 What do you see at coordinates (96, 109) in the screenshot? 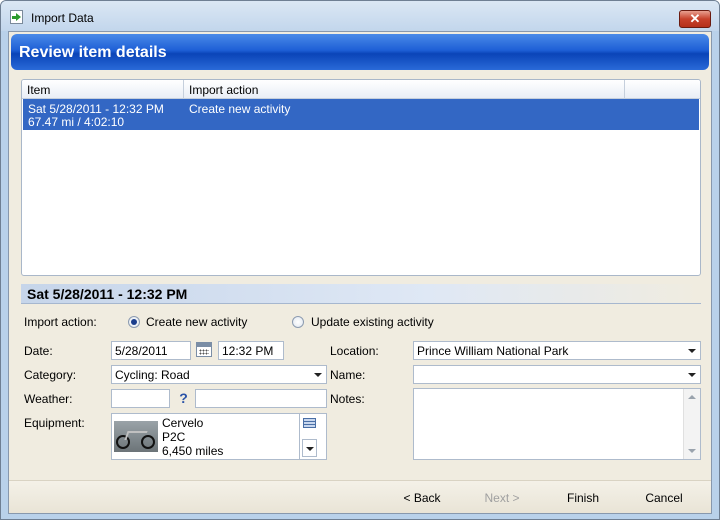
I see `item-date: Sat 5/28/2011 - 12:32 PM` at bounding box center [96, 109].